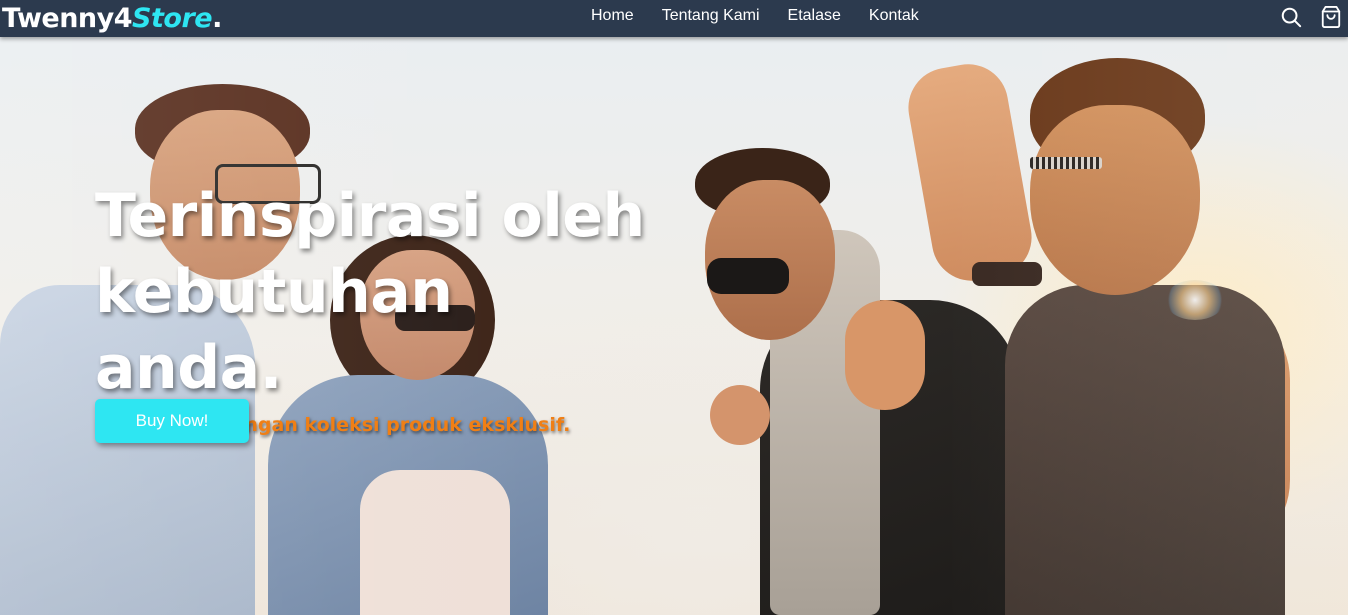  What do you see at coordinates (172, 421) in the screenshot?
I see `buy-now-button: Buy Now!` at bounding box center [172, 421].